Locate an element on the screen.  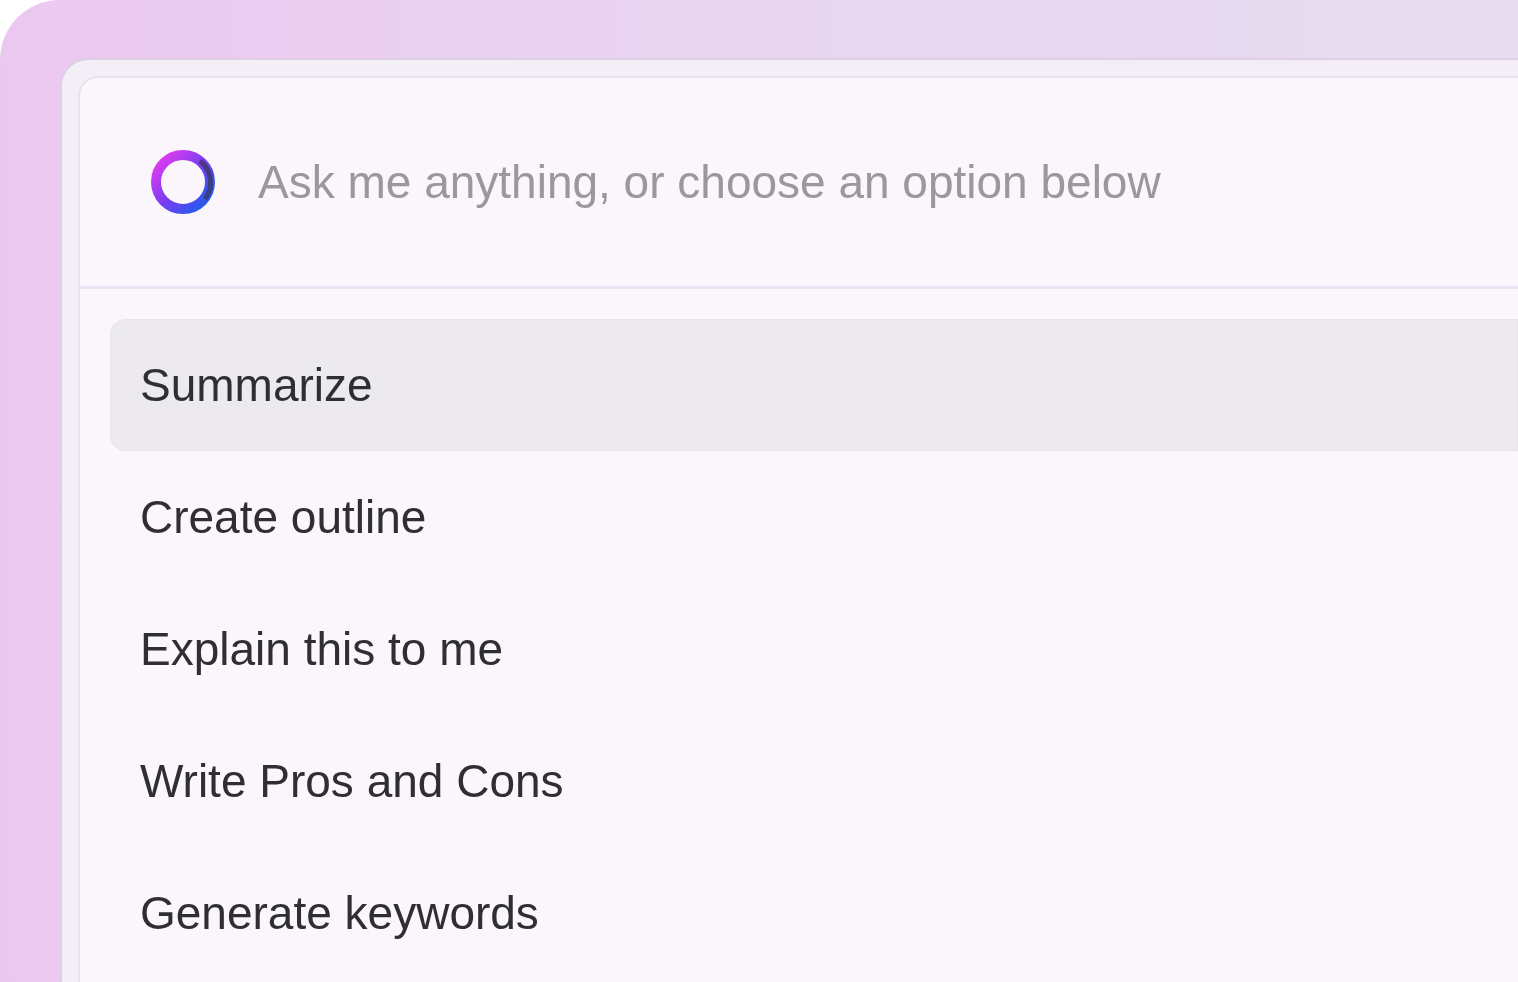
search-field: Ask me anything, or choose an option below is located at coordinates (888, 182).